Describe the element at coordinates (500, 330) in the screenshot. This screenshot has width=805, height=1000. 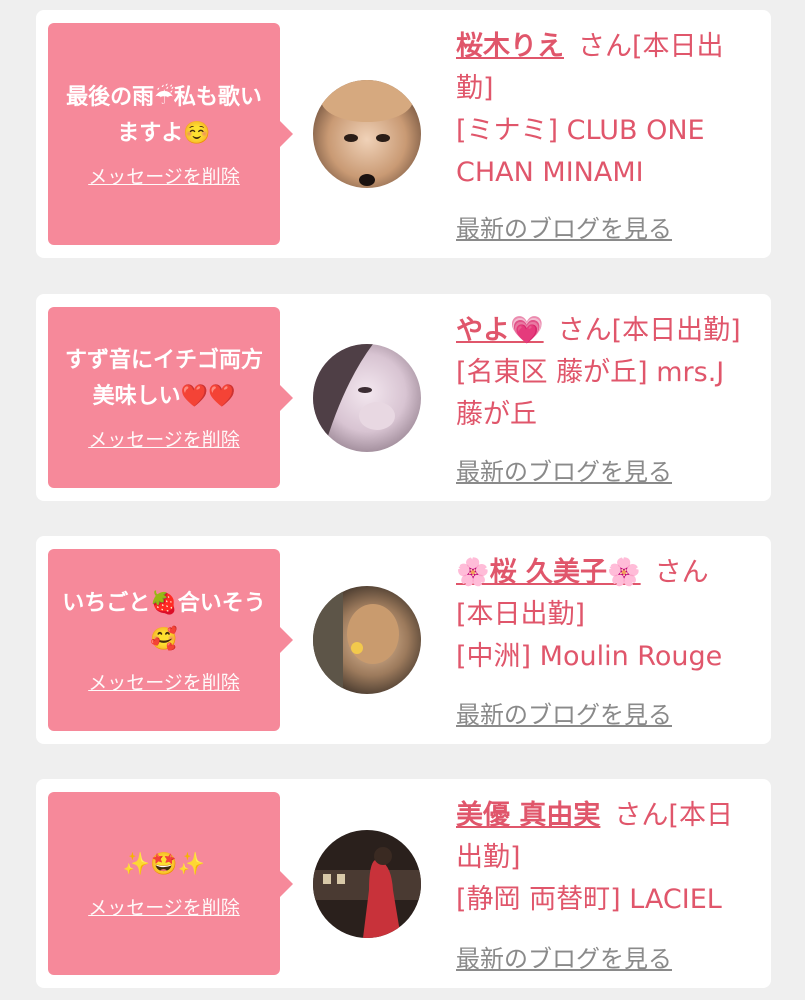
I see `cast-name-link: やよ💗` at that location.